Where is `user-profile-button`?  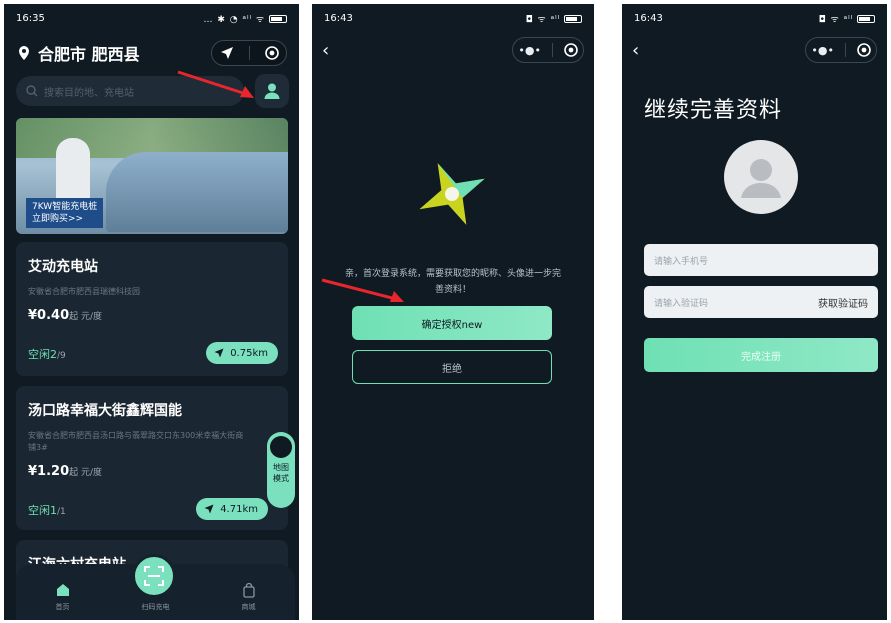
user-profile-button is located at coordinates (272, 91).